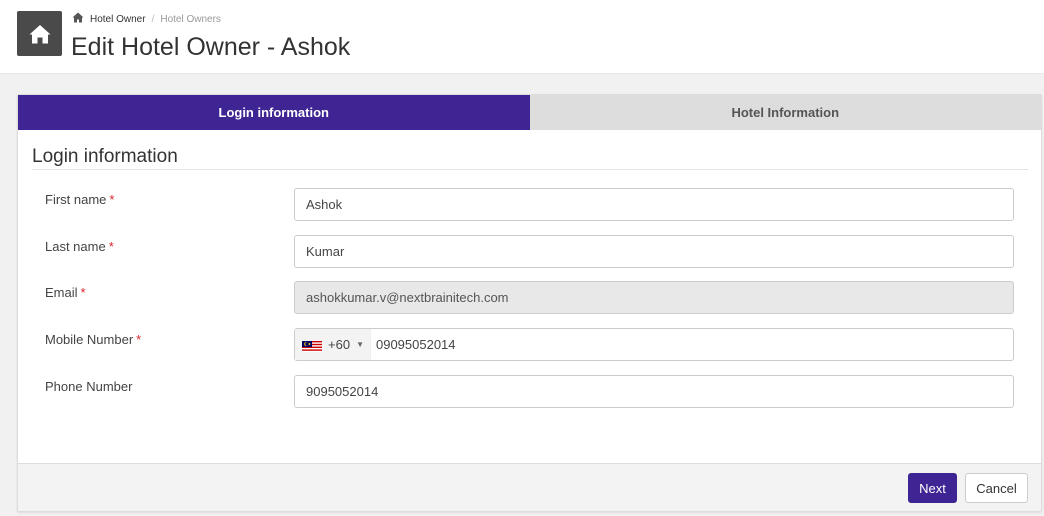 The width and height of the screenshot is (1044, 516). I want to click on breadcrumb: Hotel Owner / Hotel Owners, so click(146, 19).